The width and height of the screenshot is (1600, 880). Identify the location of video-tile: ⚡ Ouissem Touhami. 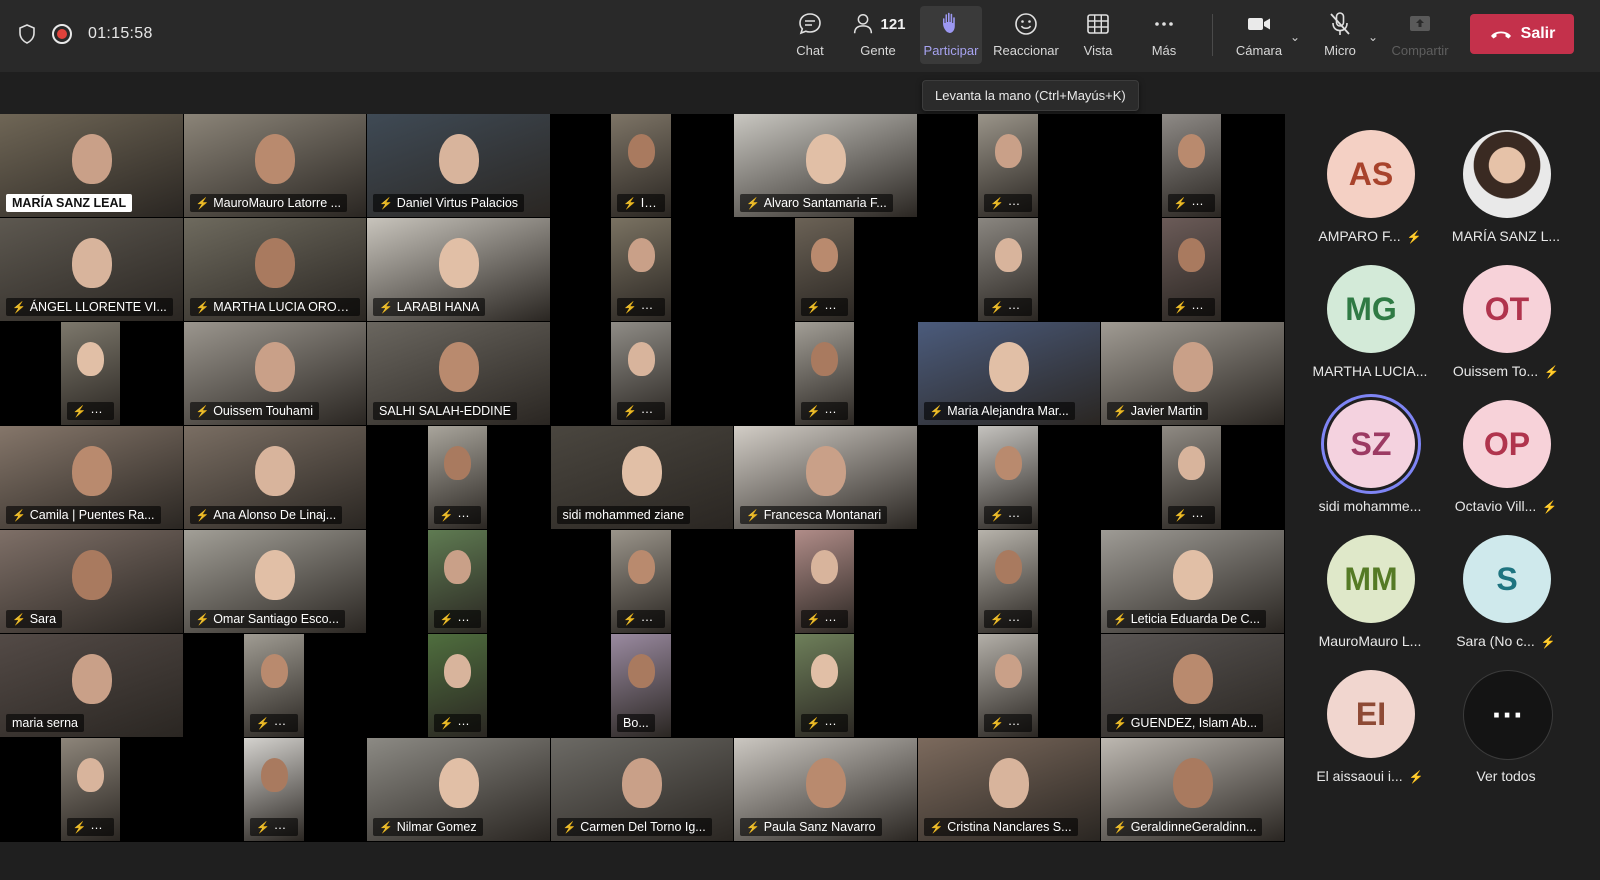
(274, 373).